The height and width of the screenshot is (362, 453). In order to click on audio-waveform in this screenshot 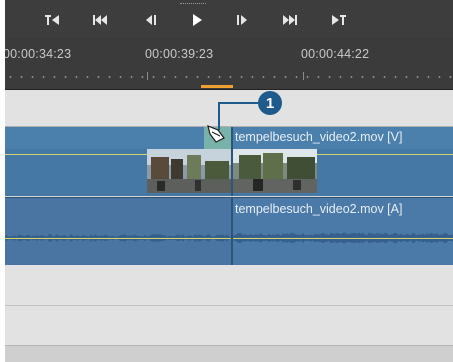, I will do `click(229, 238)`.